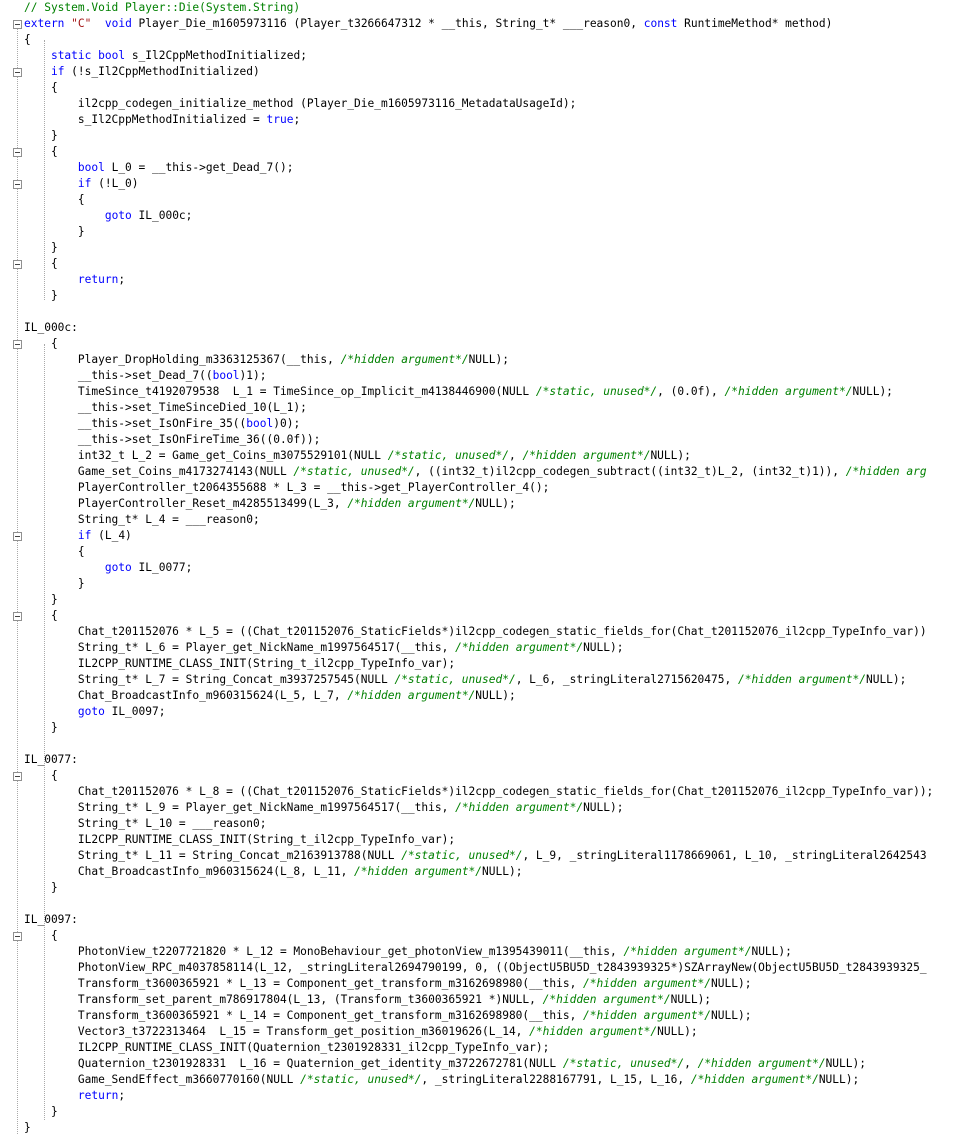 This screenshot has width=959, height=1137. I want to click on code-token: String_t* L_4 = ___reason0;, so click(142, 519).